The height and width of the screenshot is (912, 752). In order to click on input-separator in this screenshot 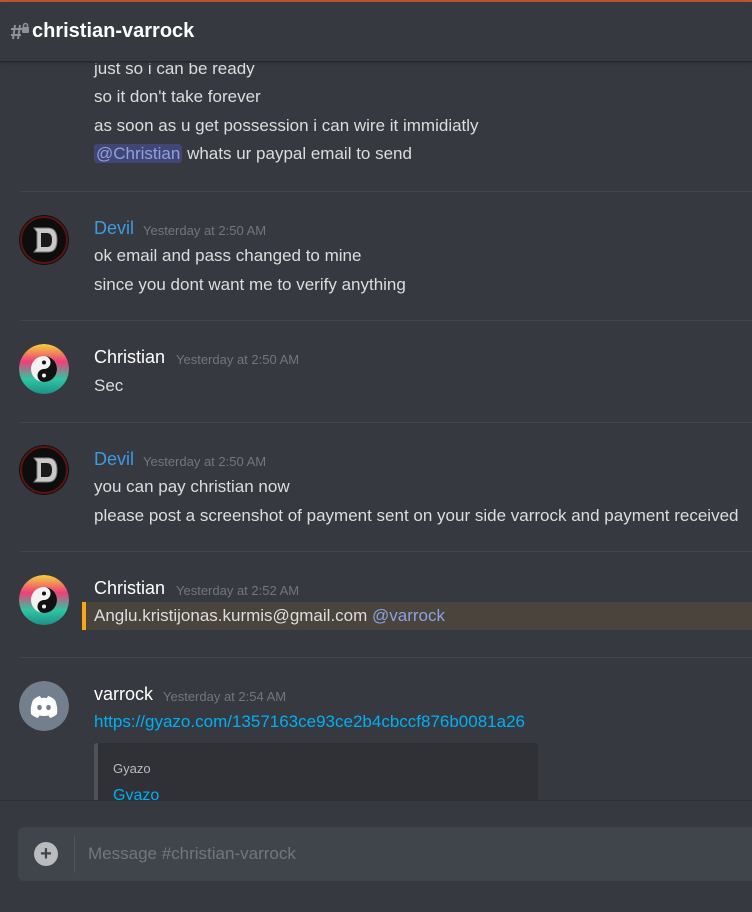, I will do `click(74, 854)`.